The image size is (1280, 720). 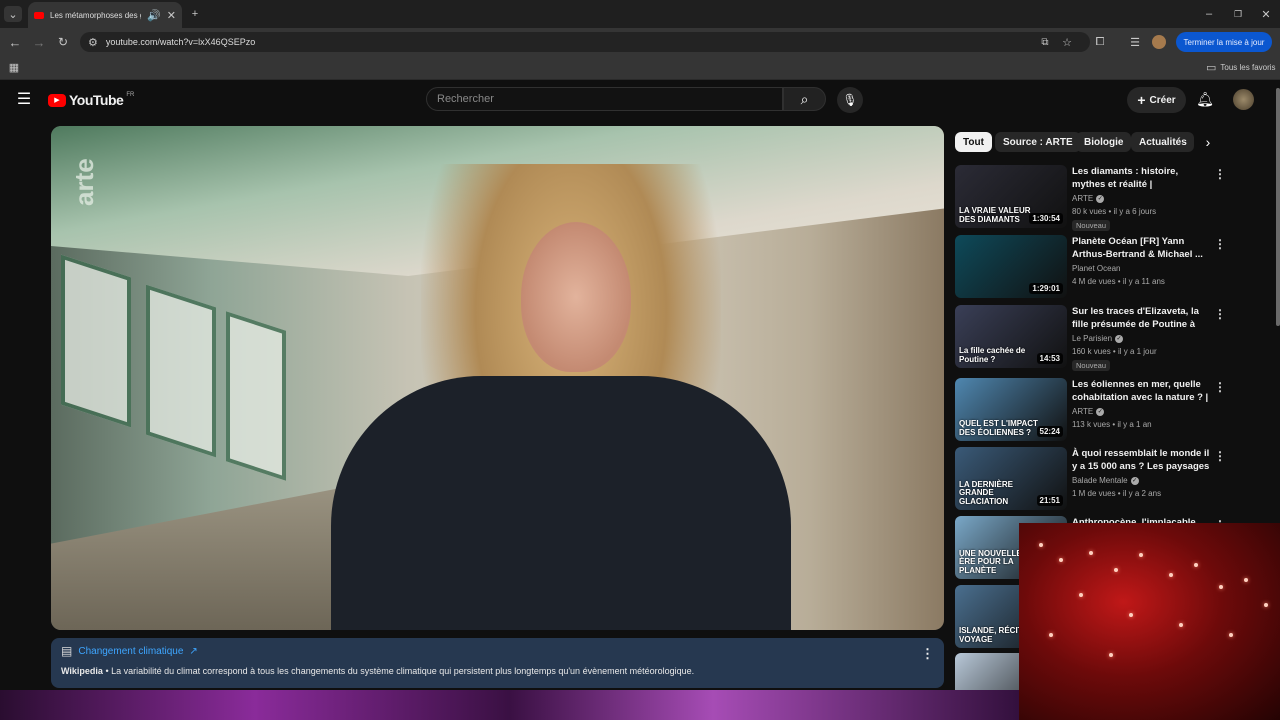 What do you see at coordinates (1243, 99) in the screenshot?
I see `account-avatar` at bounding box center [1243, 99].